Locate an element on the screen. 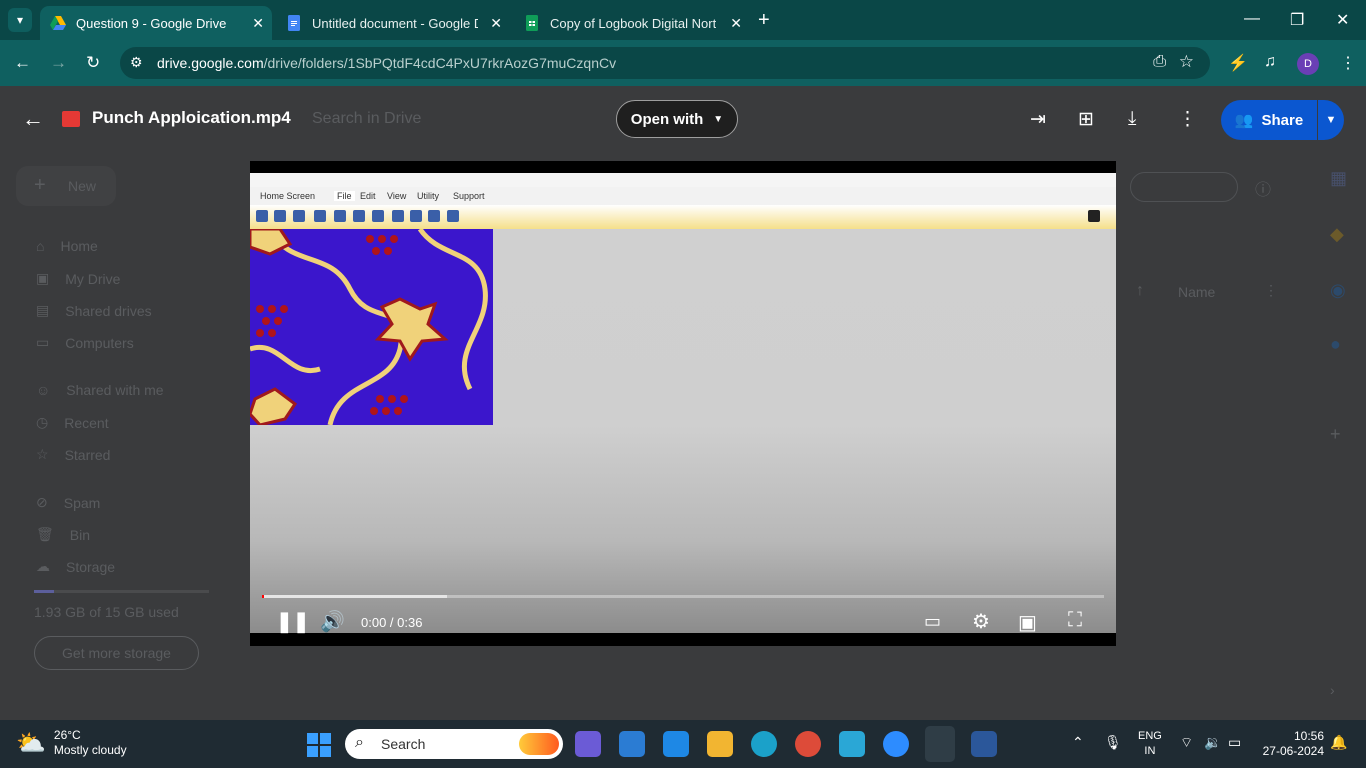 The image size is (1366, 768). bookmark-star-icon: ☆ is located at coordinates (1186, 62).